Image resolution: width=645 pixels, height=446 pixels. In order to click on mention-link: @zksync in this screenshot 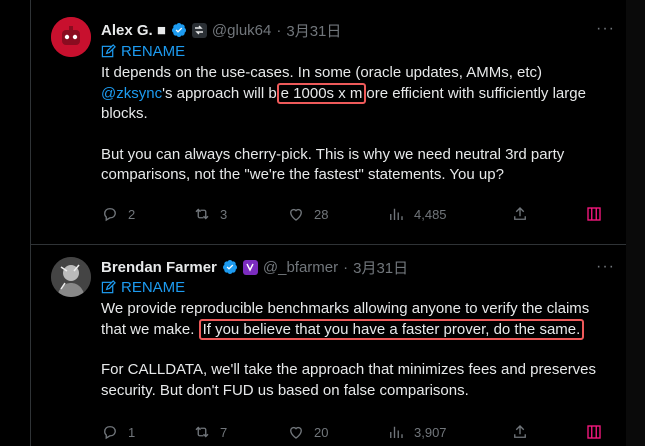, I will do `click(131, 93)`.